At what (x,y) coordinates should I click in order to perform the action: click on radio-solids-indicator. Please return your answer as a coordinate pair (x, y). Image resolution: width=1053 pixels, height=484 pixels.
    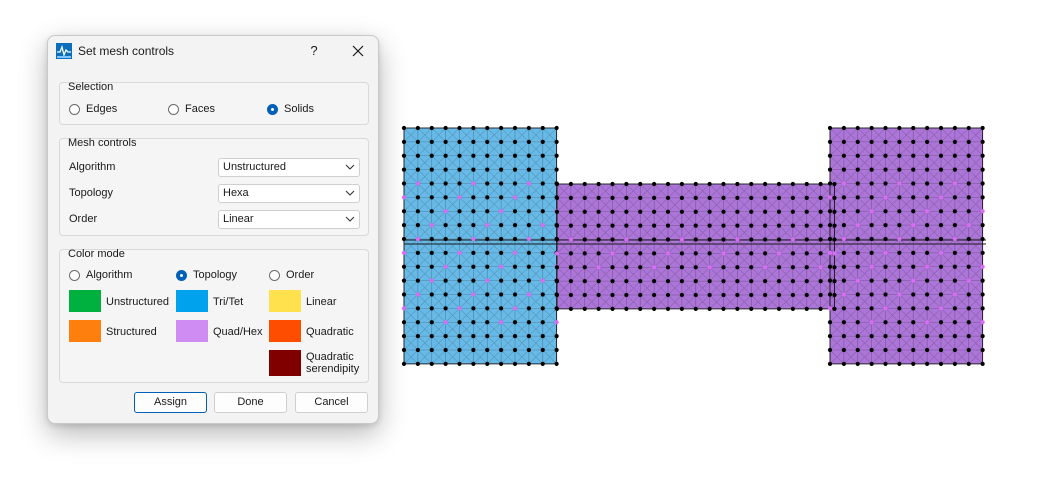
    Looking at the image, I should click on (272, 109).